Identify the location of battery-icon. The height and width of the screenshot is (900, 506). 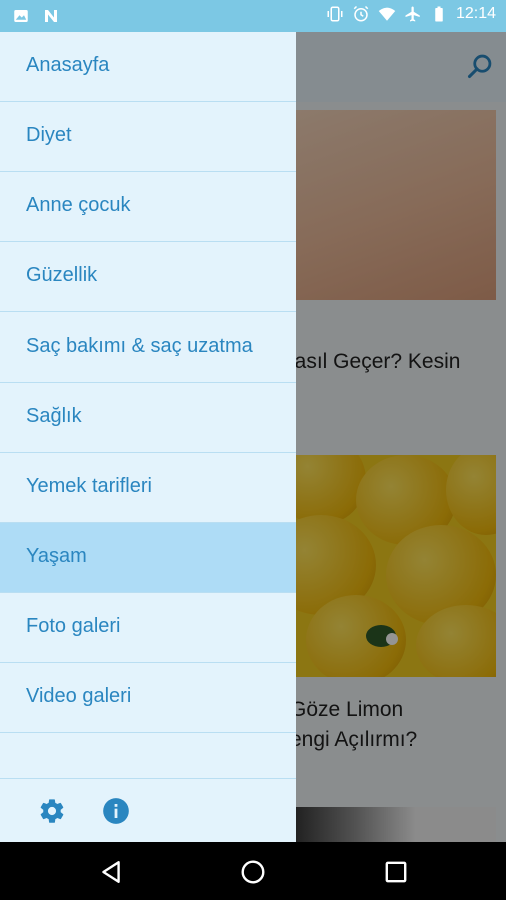
(439, 14).